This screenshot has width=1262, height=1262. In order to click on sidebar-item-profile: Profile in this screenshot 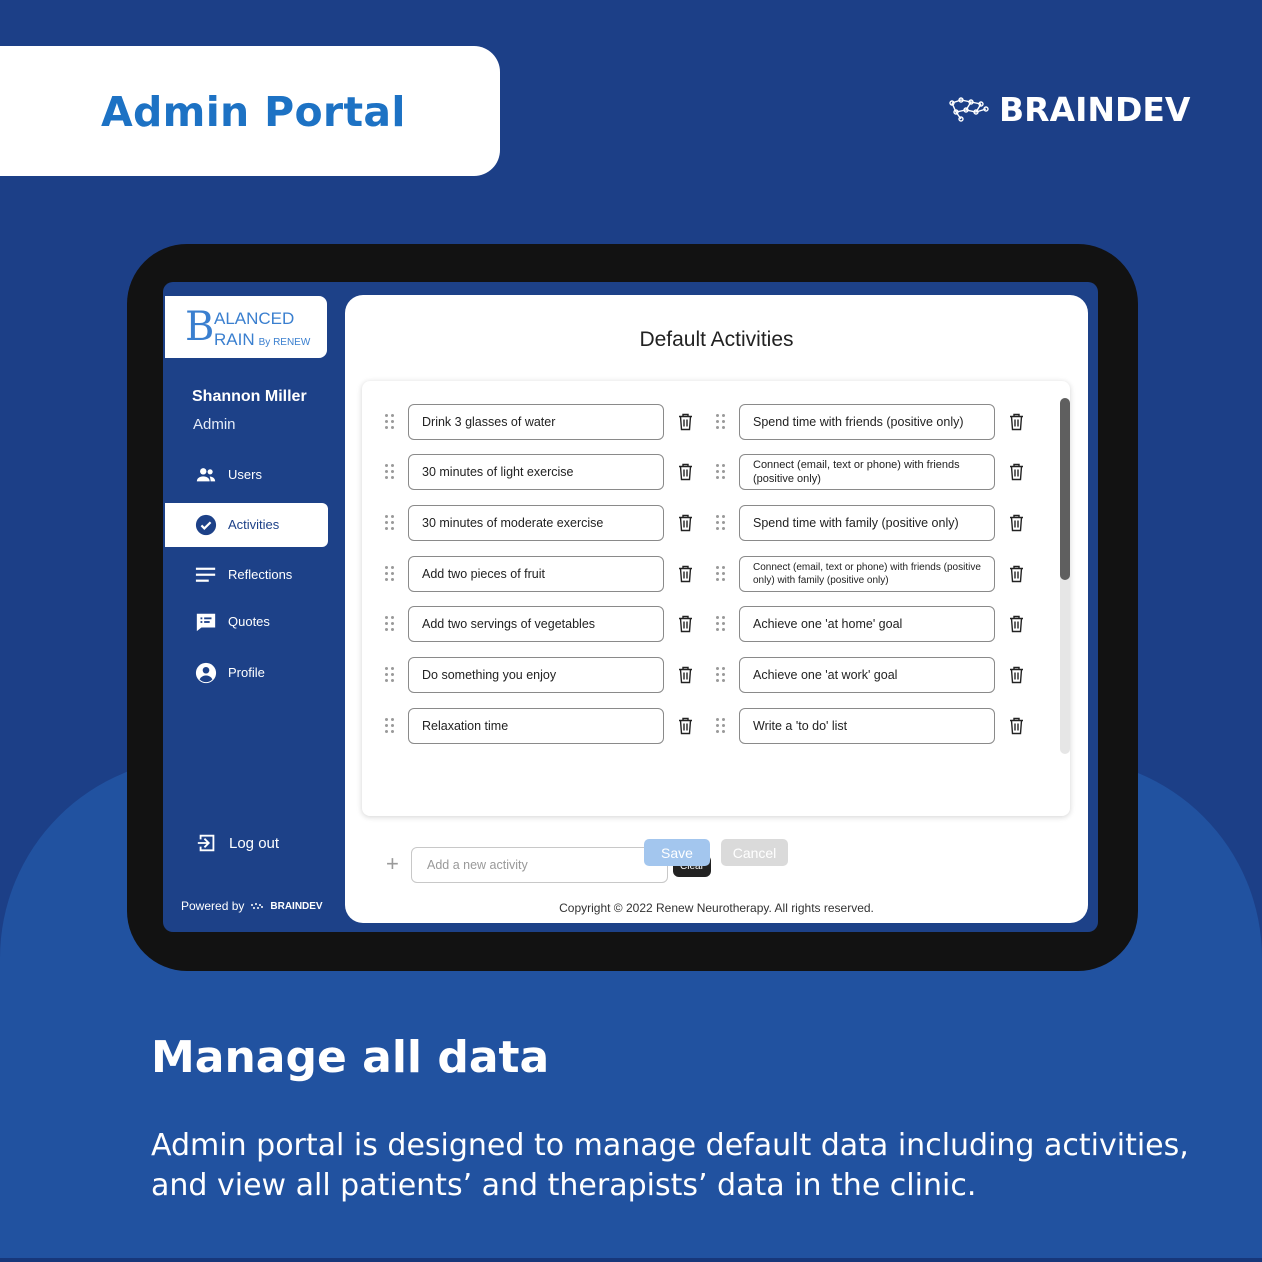, I will do `click(246, 673)`.